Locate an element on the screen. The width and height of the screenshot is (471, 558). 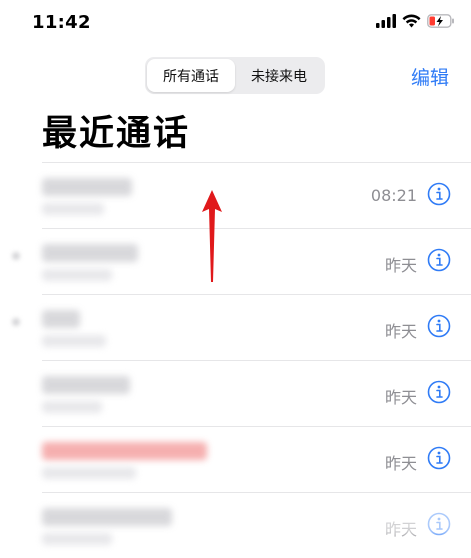
edit-button: 编辑 is located at coordinates (430, 76).